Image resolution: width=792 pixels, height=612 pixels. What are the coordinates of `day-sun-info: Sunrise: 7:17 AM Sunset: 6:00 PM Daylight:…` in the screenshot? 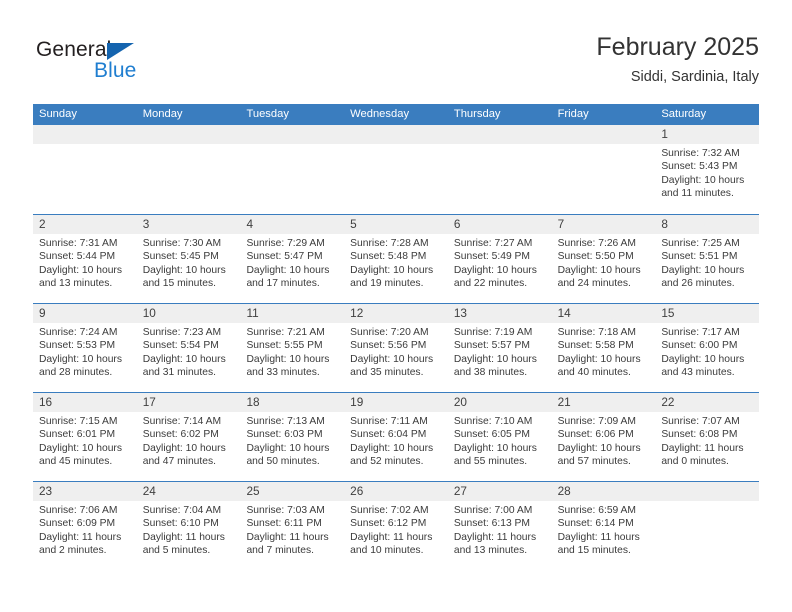 It's located at (707, 351).